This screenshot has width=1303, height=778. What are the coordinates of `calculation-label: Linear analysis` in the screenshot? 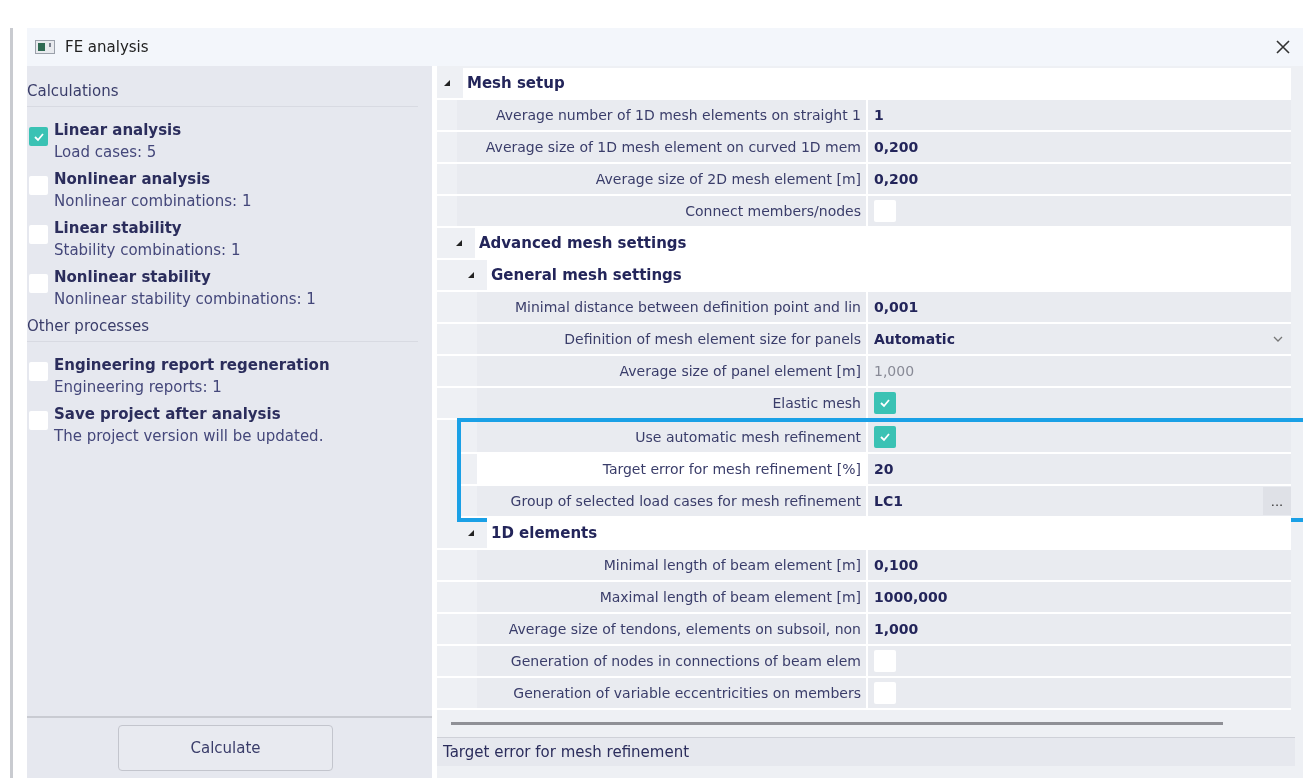 It's located at (118, 130).